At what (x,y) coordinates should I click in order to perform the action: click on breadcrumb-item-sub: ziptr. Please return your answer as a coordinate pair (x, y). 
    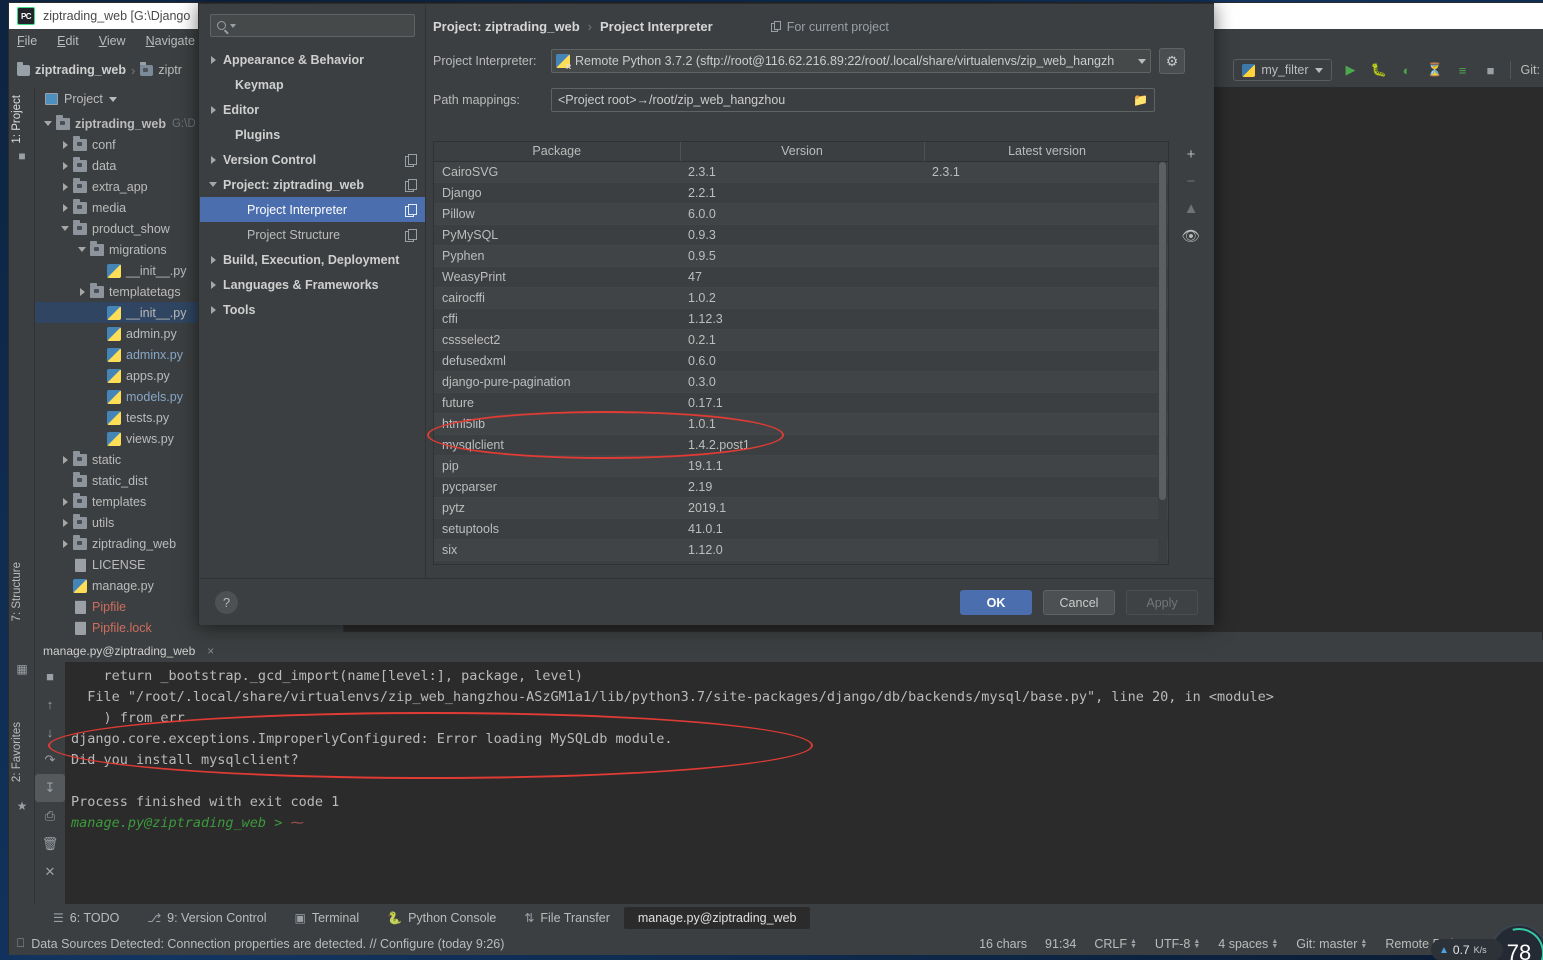
    Looking at the image, I should click on (170, 70).